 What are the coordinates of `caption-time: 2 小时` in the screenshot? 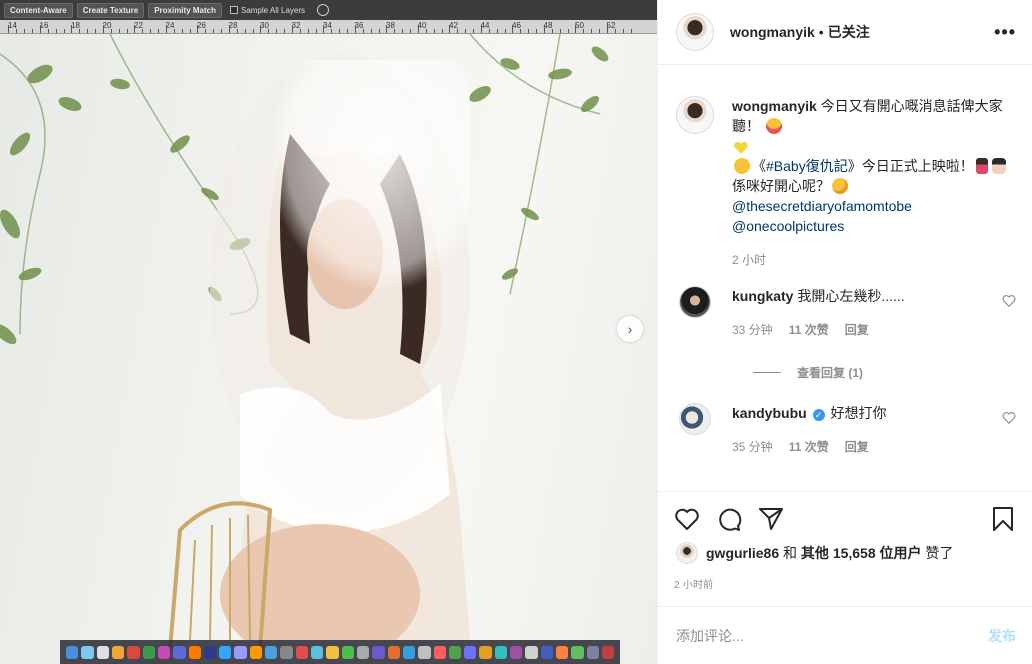 It's located at (749, 260).